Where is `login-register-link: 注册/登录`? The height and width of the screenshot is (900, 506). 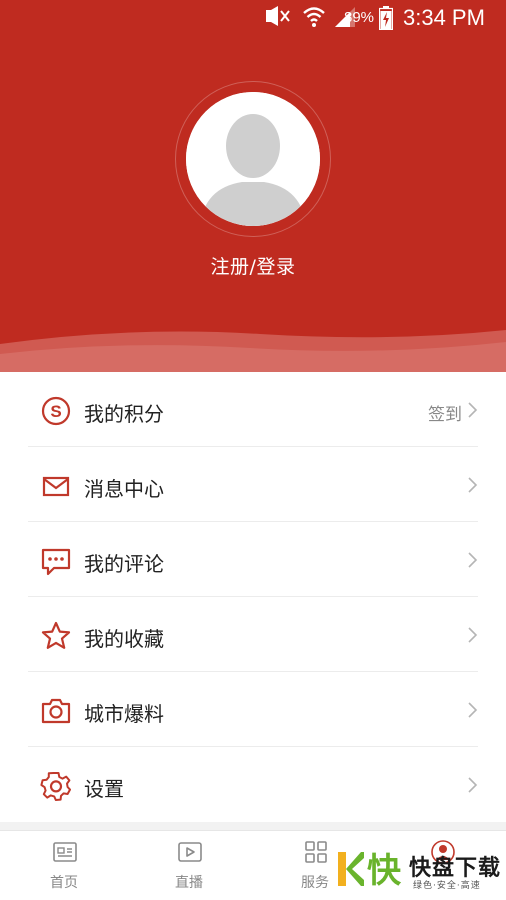
login-register-link: 注册/登录 is located at coordinates (253, 265).